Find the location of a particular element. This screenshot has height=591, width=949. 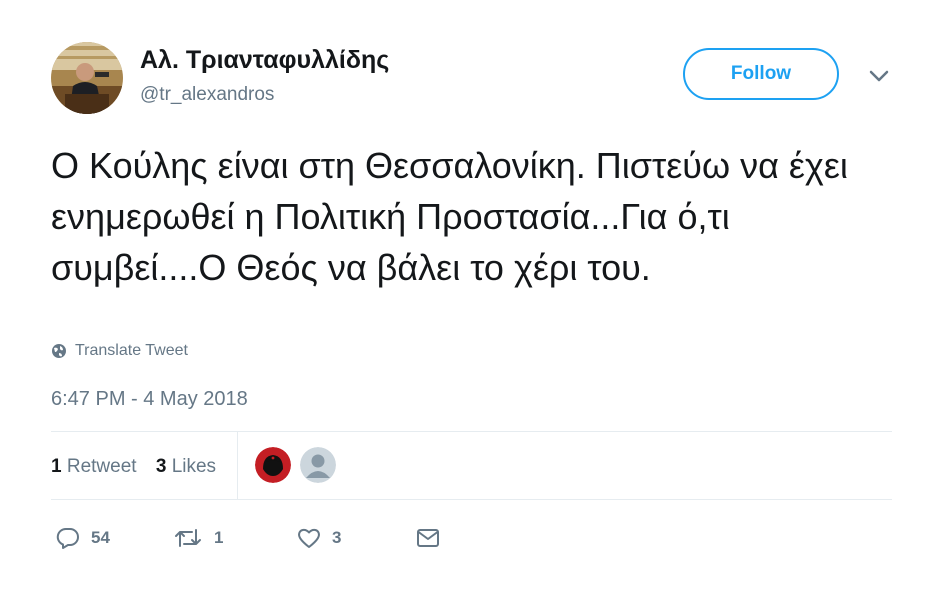

envelope-icon is located at coordinates (428, 538).